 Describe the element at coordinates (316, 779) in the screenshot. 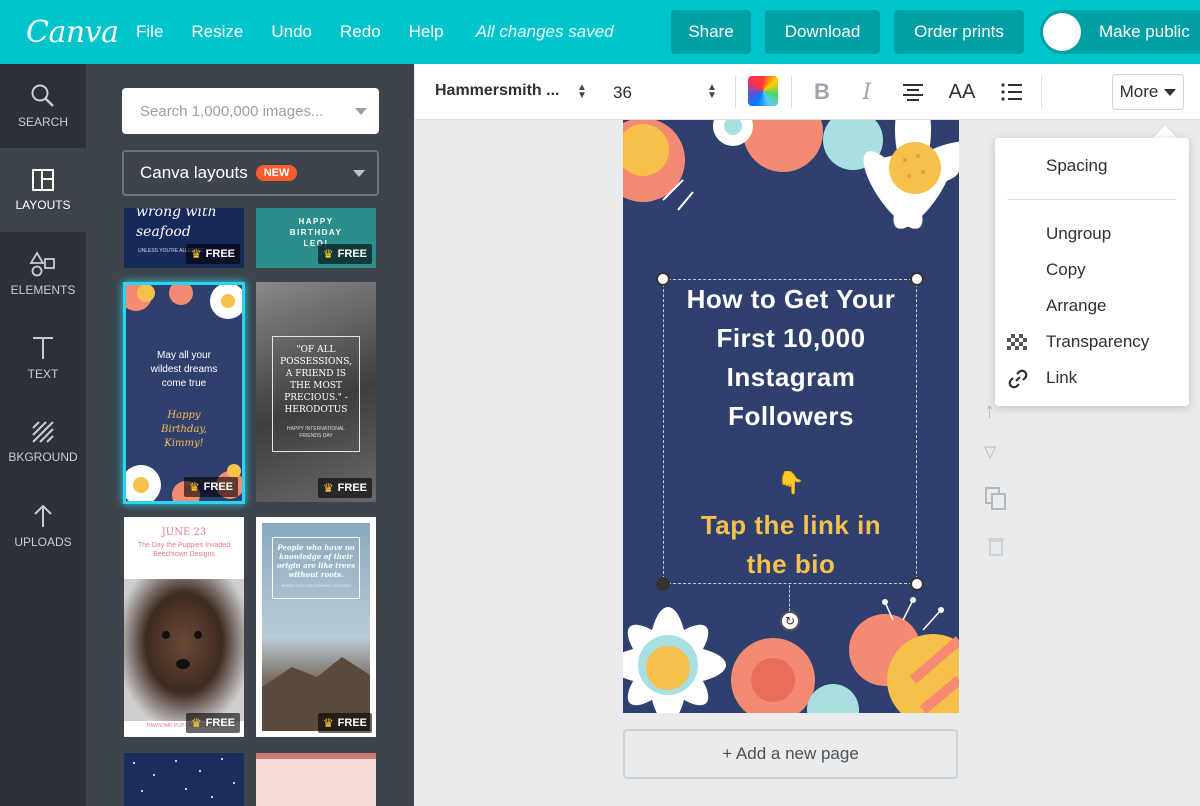

I see `layout-thumbnail-pink` at that location.